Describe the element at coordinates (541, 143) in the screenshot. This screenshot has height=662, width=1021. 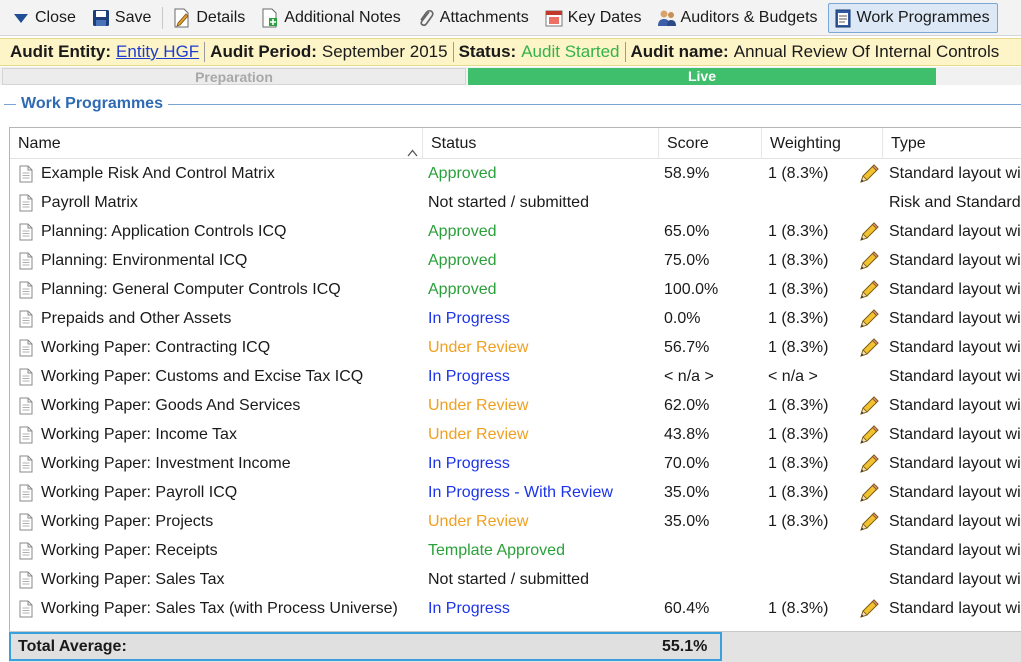
I see `column-header-status: Status` at that location.